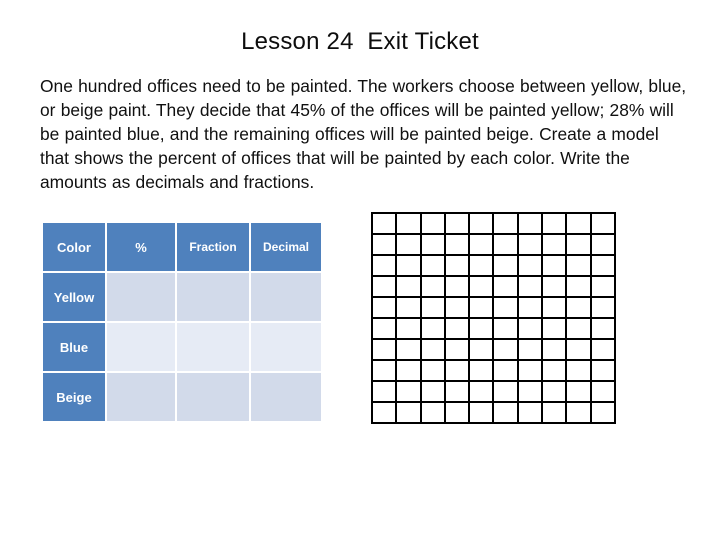 This screenshot has width=720, height=540. Describe the element at coordinates (141, 297) in the screenshot. I see `cell-yellow-percent` at that location.